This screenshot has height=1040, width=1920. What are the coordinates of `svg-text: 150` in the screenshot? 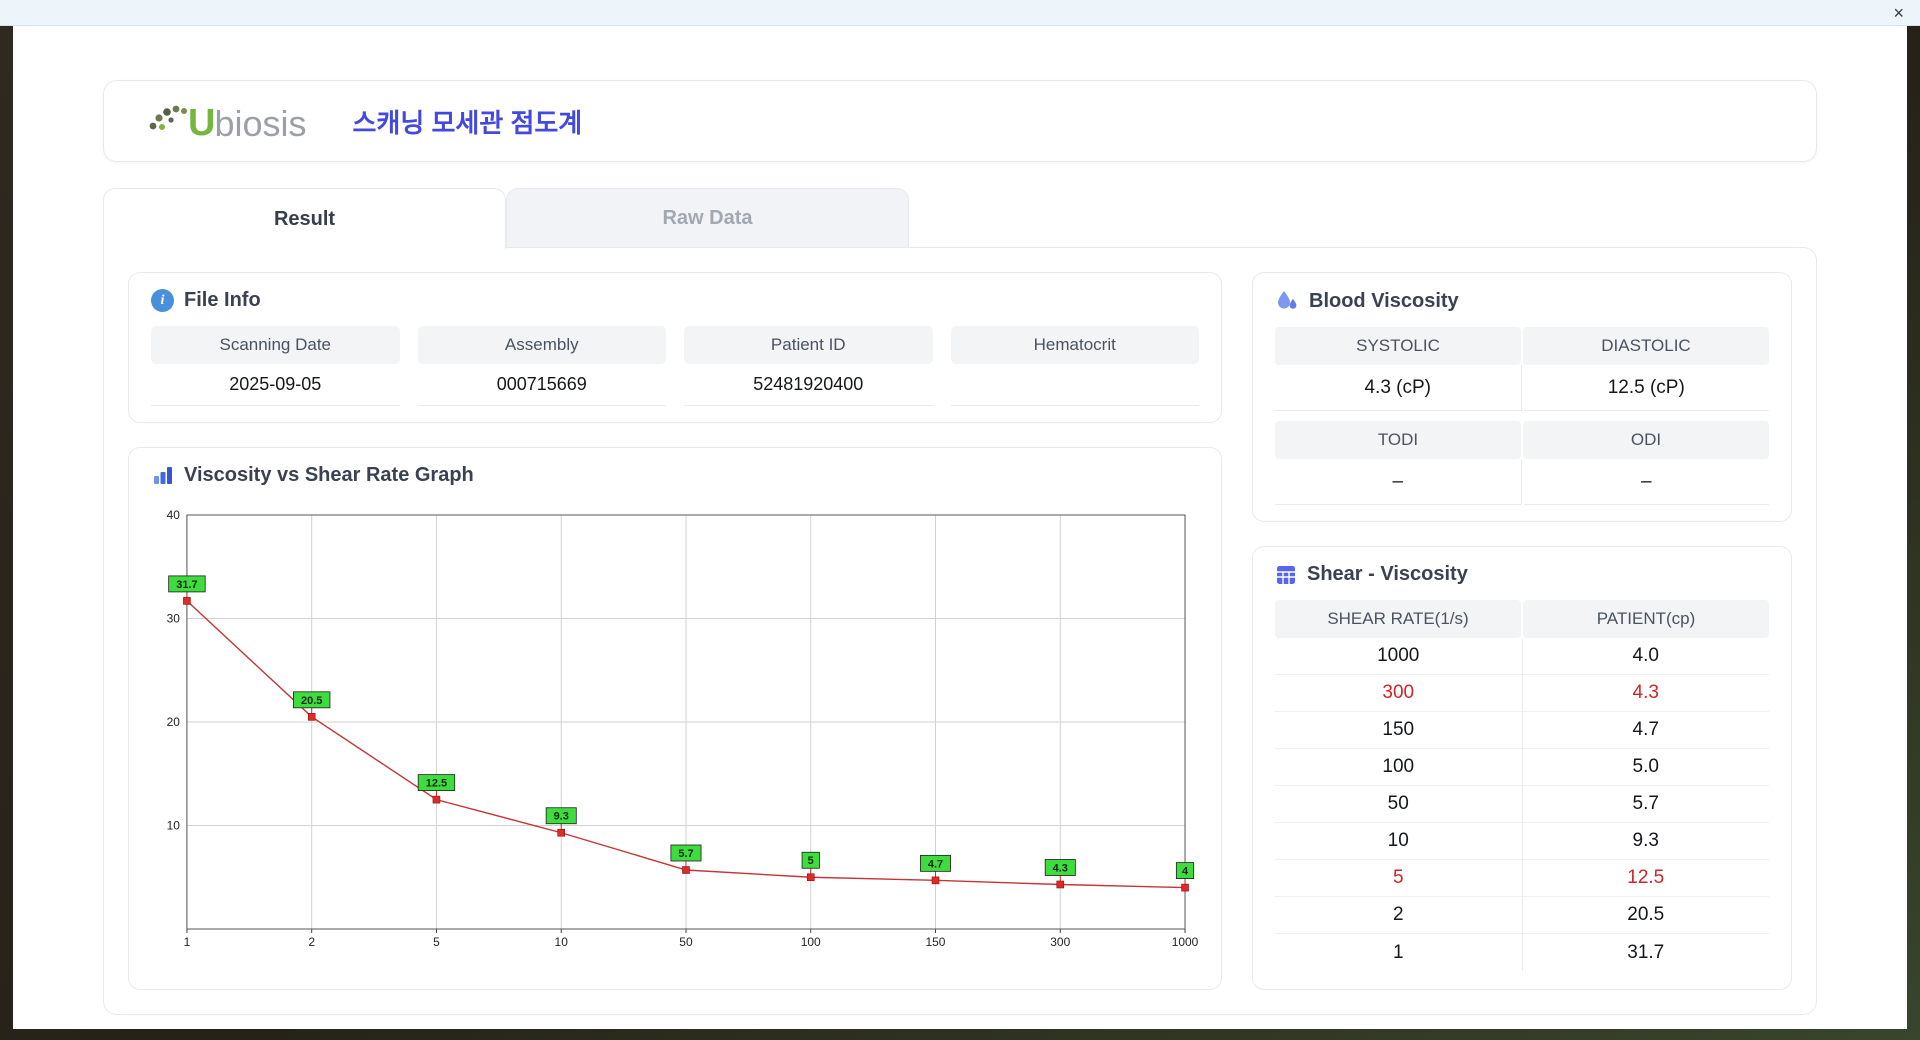 It's located at (936, 942).